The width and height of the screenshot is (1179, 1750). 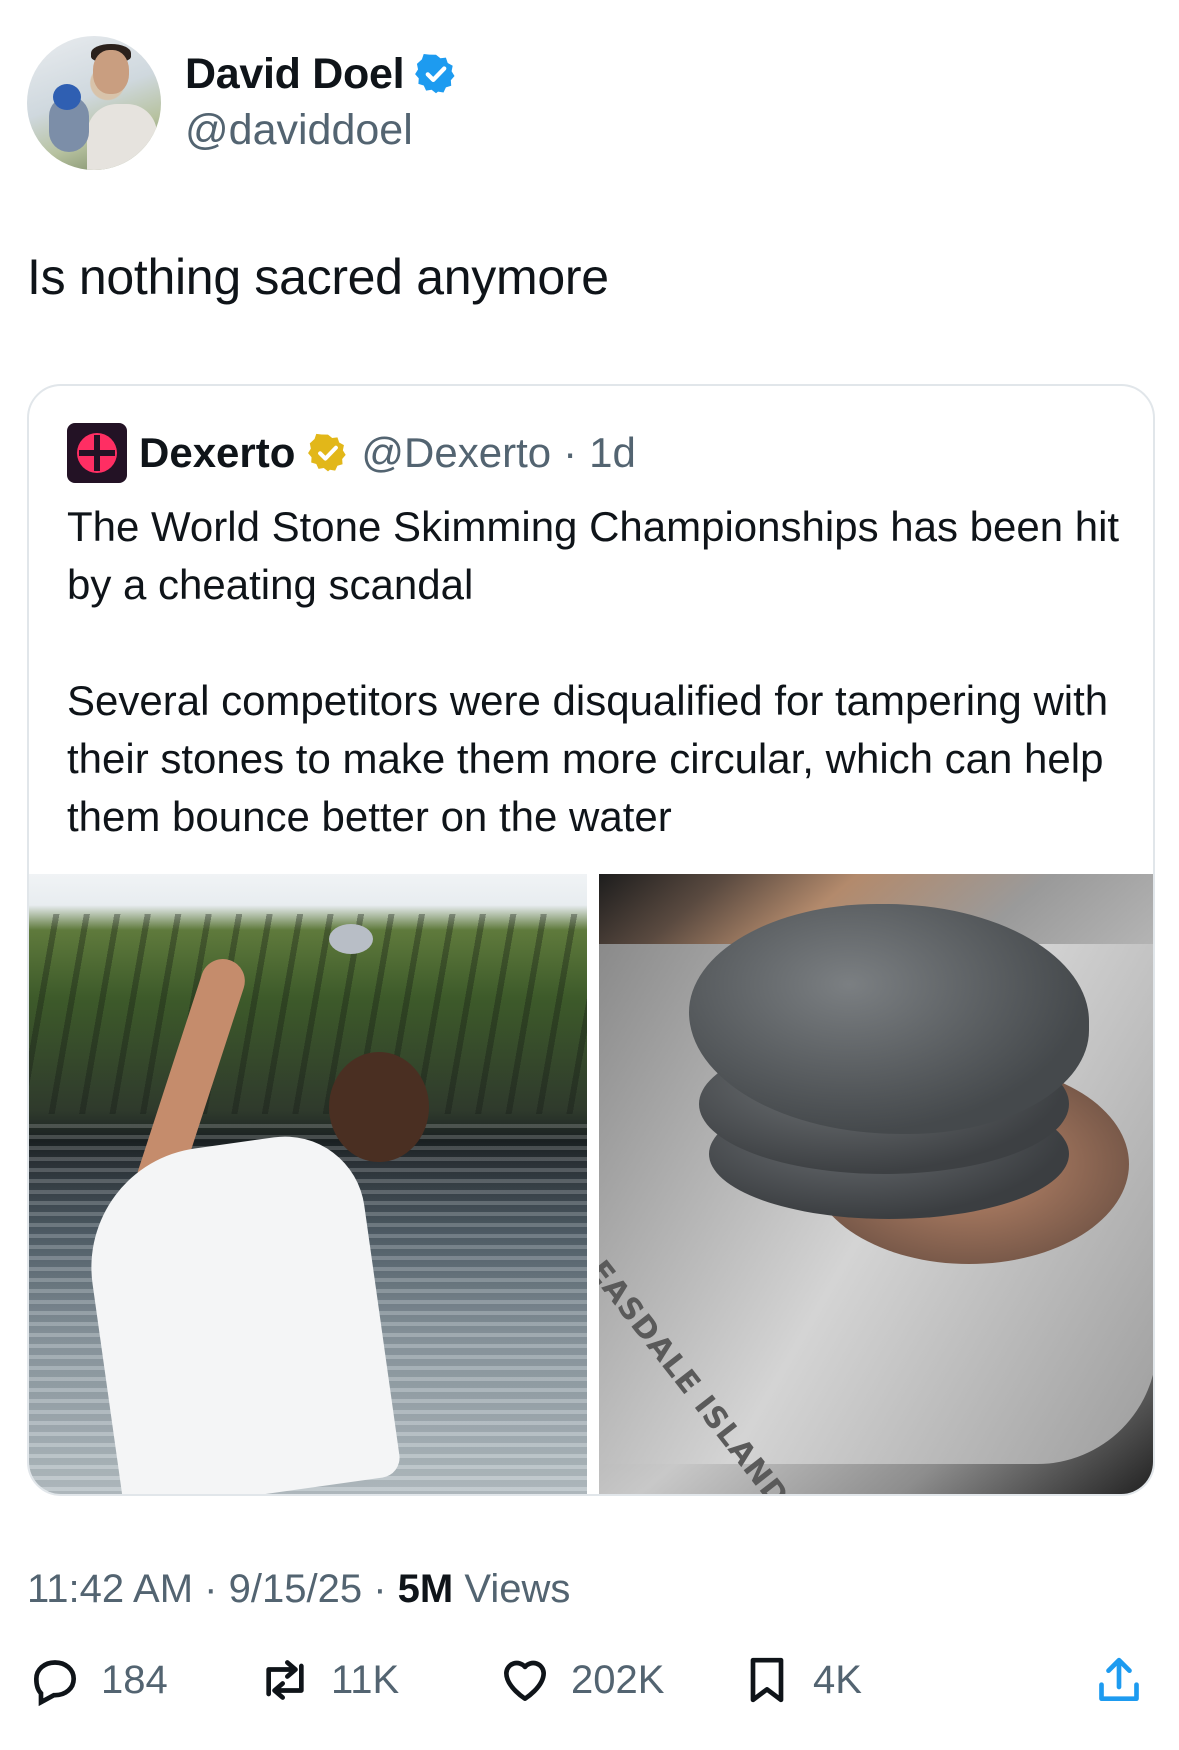 What do you see at coordinates (110, 1589) in the screenshot?
I see `tweet-time: 11:42 AM` at bounding box center [110, 1589].